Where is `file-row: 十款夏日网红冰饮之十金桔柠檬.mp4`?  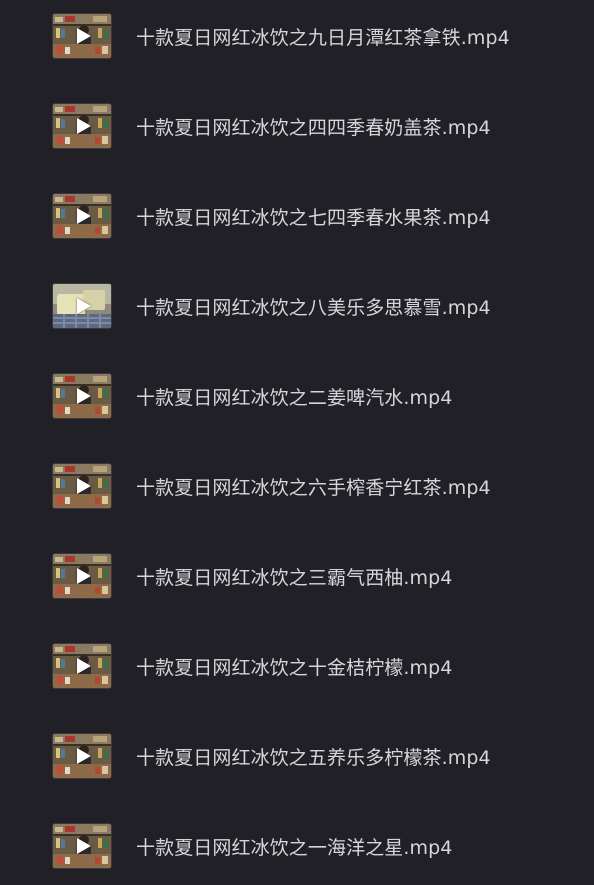 file-row: 十款夏日网红冰饮之十金桔柠檬.mp4 is located at coordinates (297, 668).